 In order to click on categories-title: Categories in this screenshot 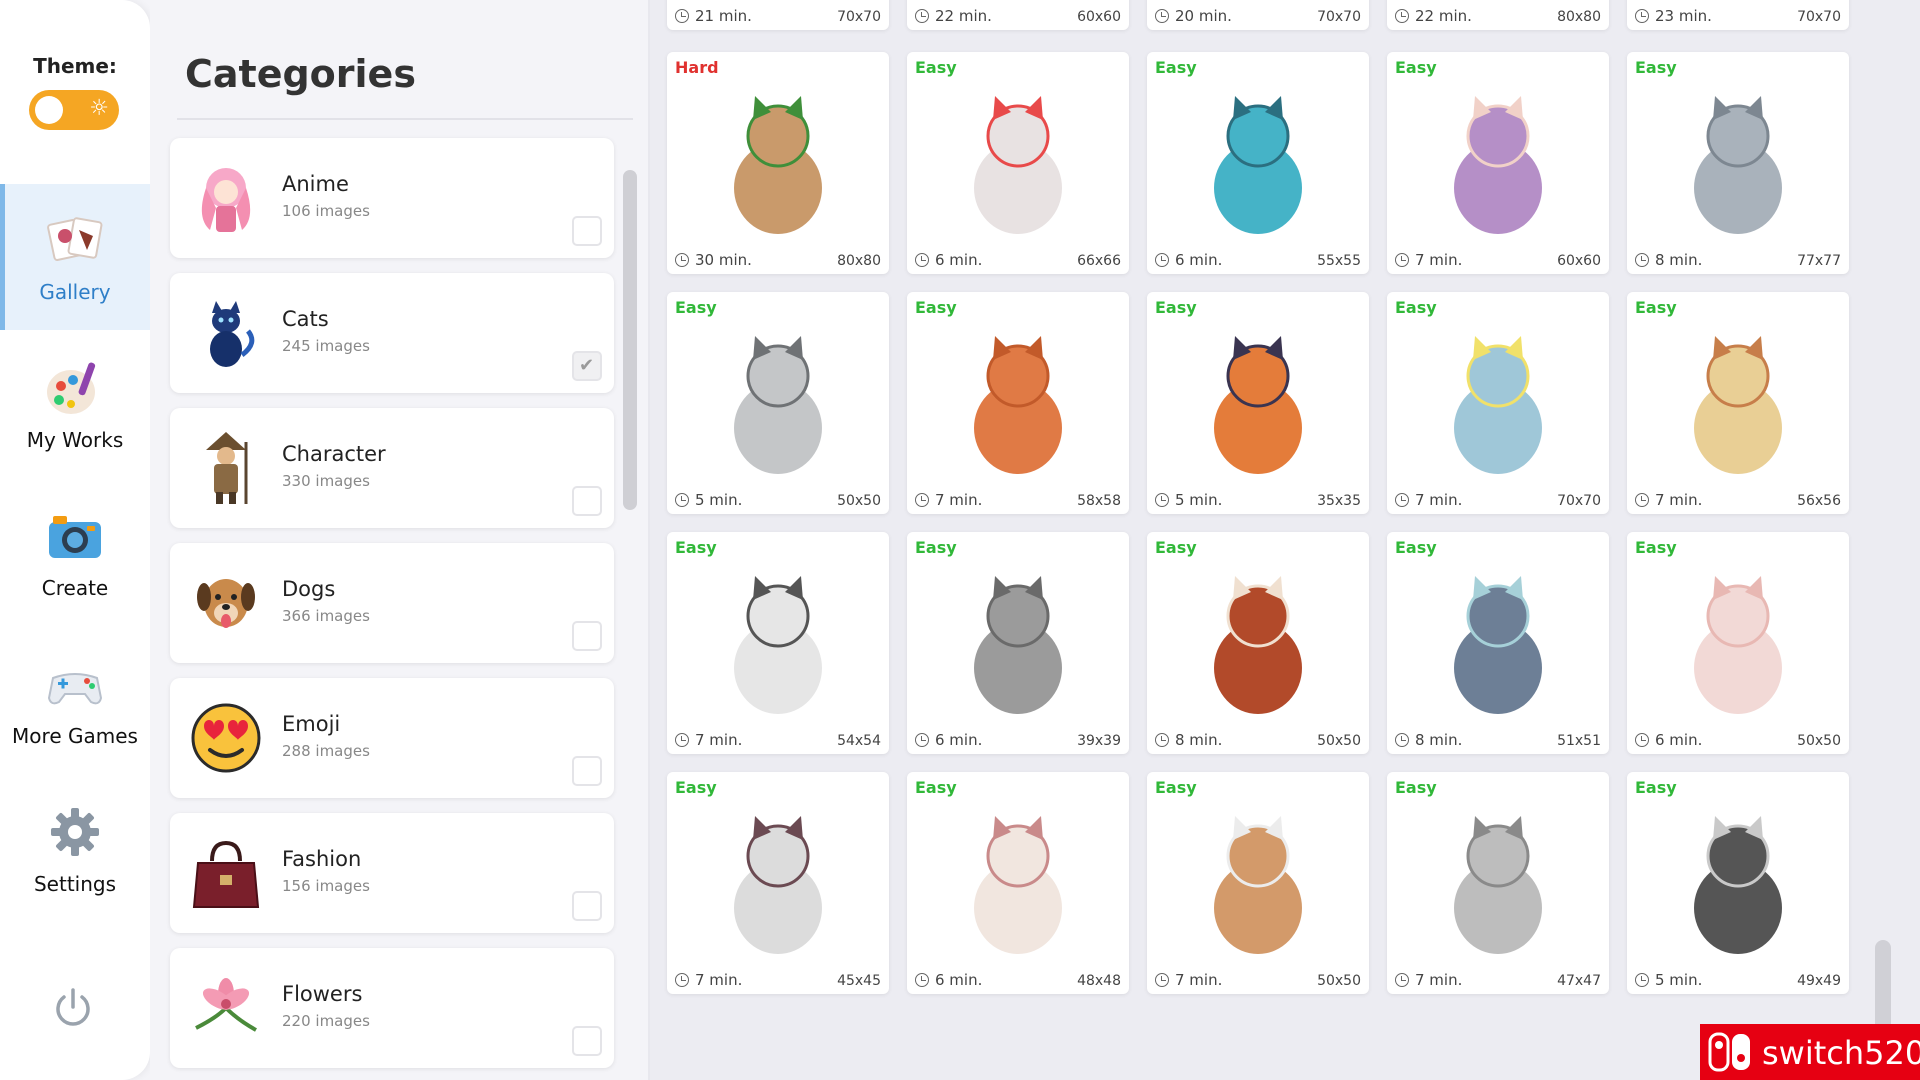, I will do `click(300, 74)`.